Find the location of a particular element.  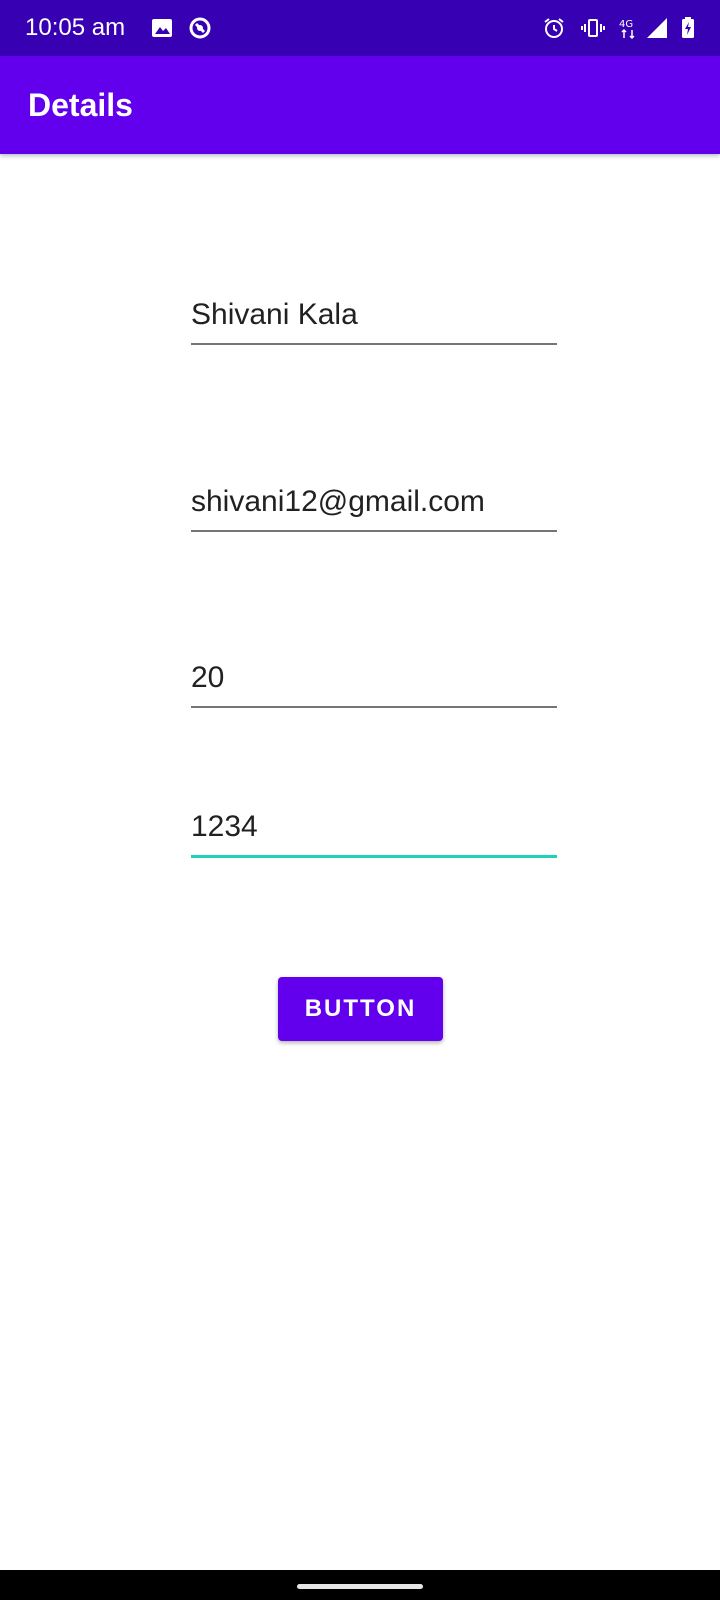

home-gesture-handle is located at coordinates (360, 1586).